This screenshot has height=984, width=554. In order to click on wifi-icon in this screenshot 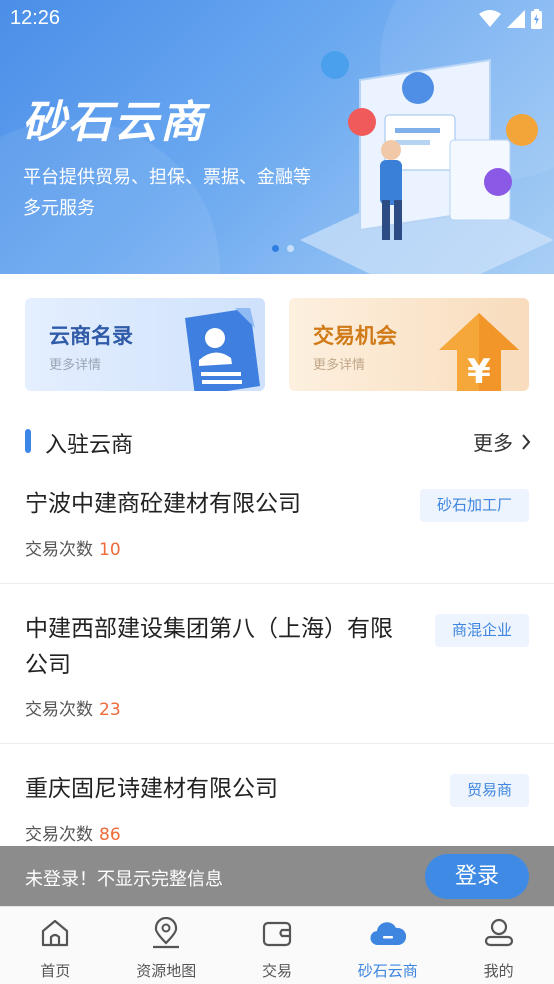, I will do `click(490, 18)`.